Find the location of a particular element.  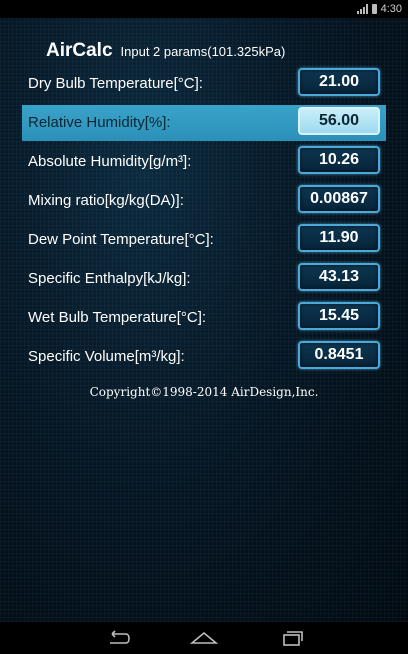

row-dry-bulb-temperature: Dry Bulb Temperature[°C]: 21.00 is located at coordinates (204, 84).